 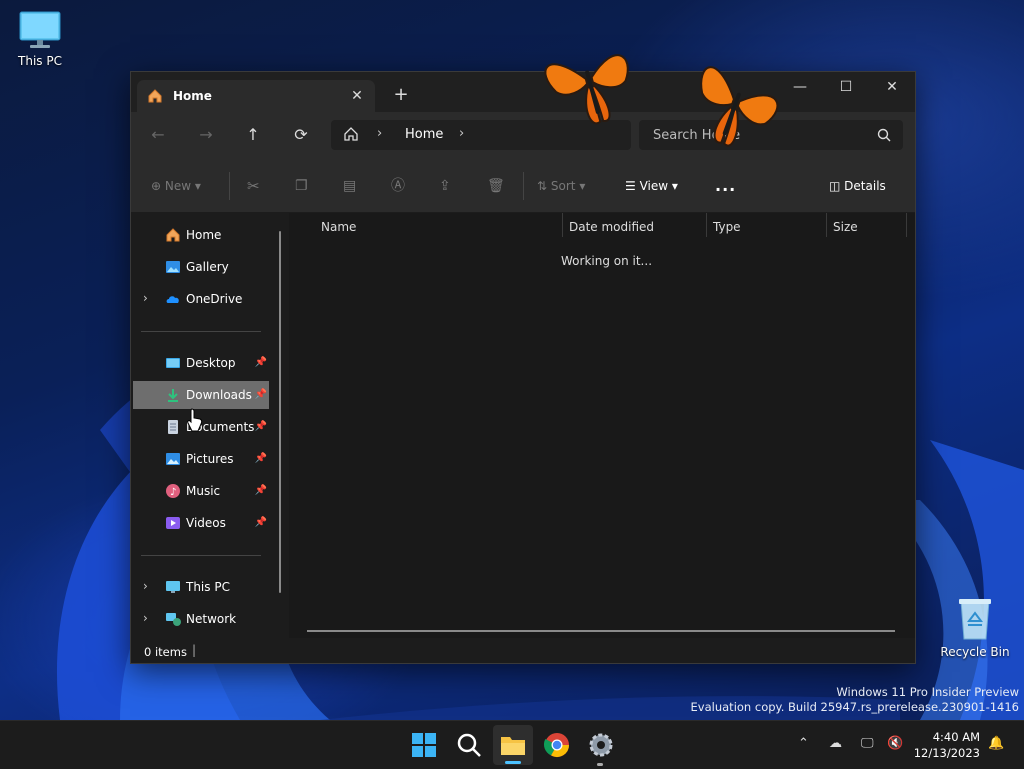 What do you see at coordinates (173, 363) in the screenshot?
I see `desktop-folder-icon` at bounding box center [173, 363].